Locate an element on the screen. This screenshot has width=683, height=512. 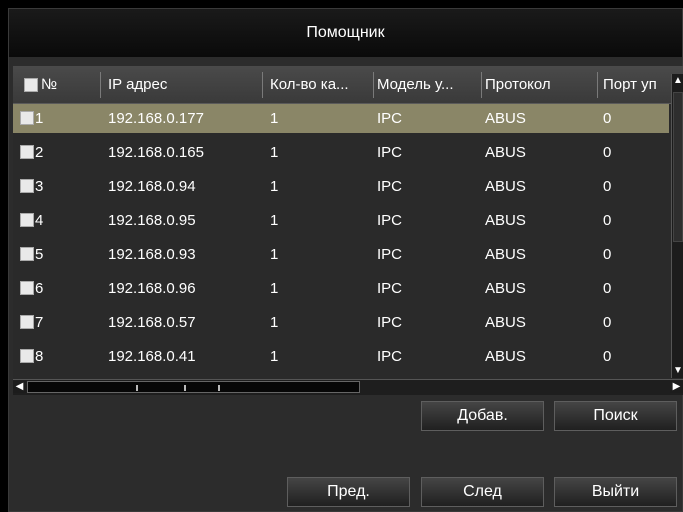
cell-ip: 192.168.0.57 is located at coordinates (152, 322).